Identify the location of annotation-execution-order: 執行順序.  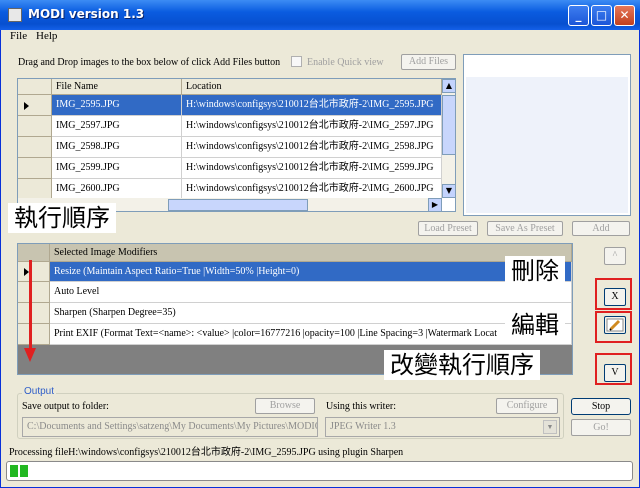
(62, 218).